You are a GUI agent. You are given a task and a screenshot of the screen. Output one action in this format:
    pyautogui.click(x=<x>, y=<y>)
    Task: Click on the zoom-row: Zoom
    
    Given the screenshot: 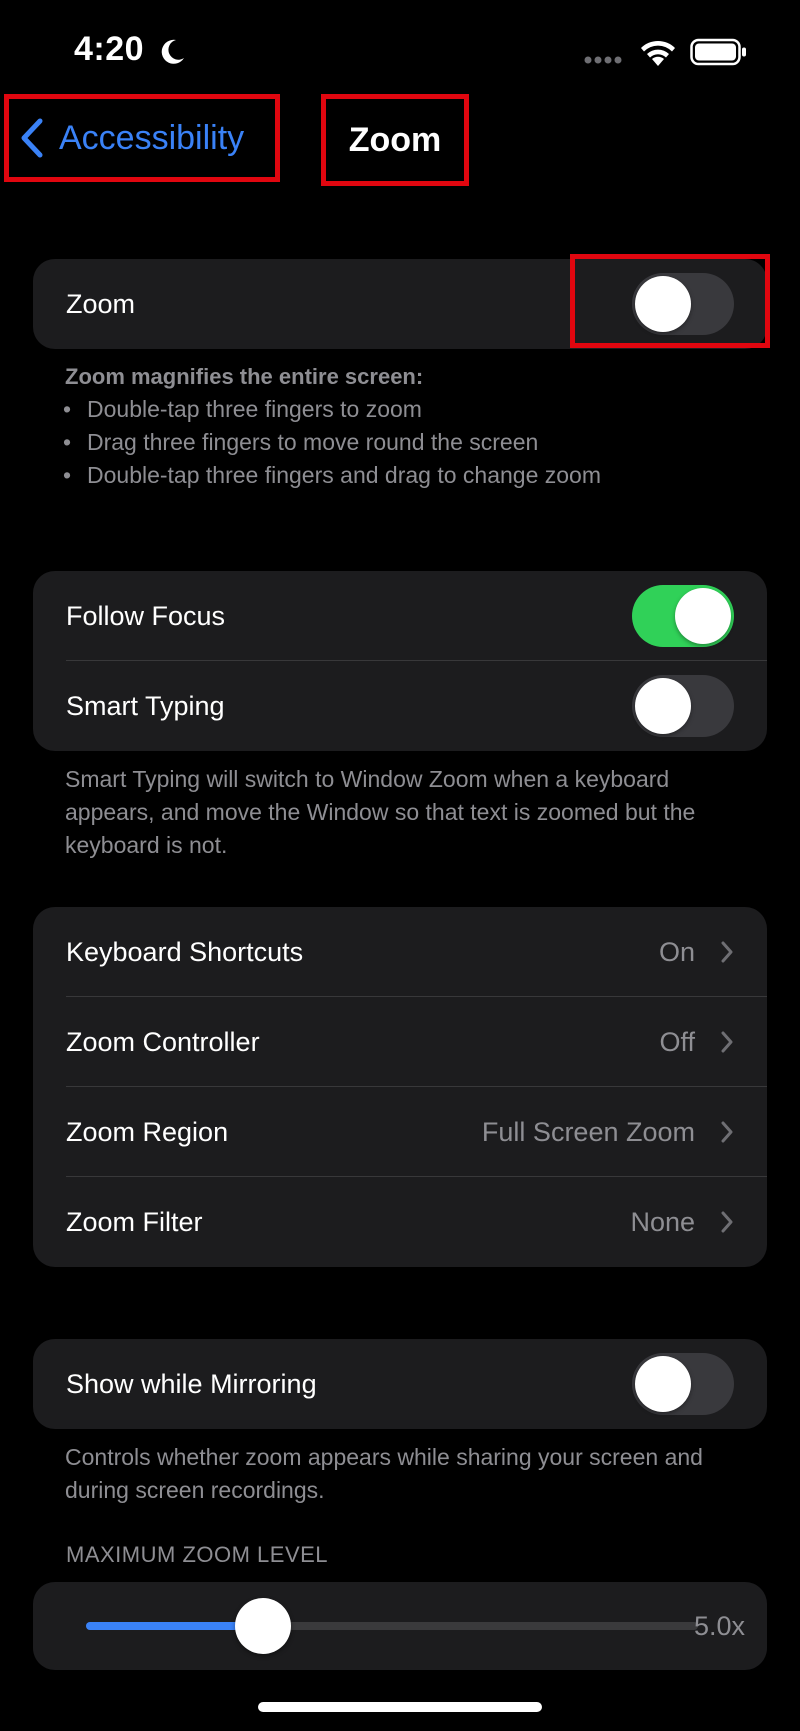 What is the action you would take?
    pyautogui.click(x=400, y=304)
    